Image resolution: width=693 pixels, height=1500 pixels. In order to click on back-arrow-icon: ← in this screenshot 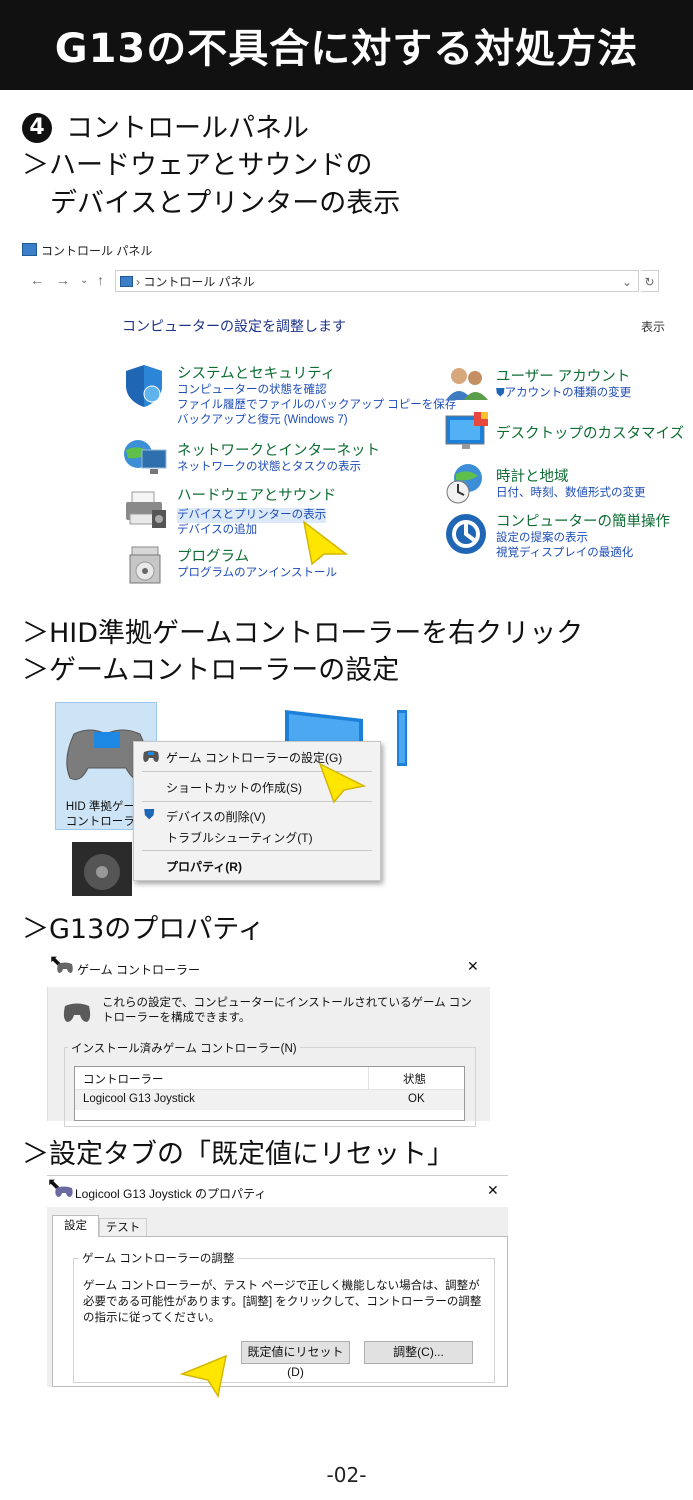, I will do `click(37, 280)`.